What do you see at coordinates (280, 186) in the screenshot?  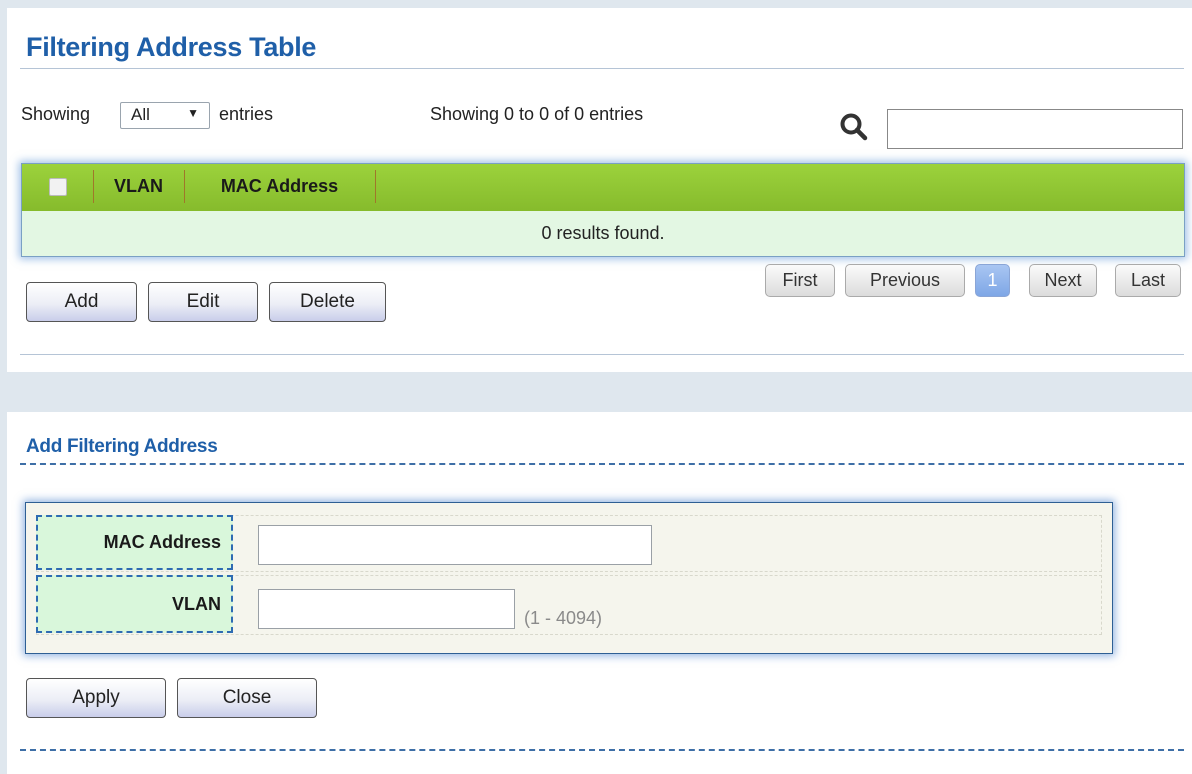 I see `column-header-mac-address: MAC Address` at bounding box center [280, 186].